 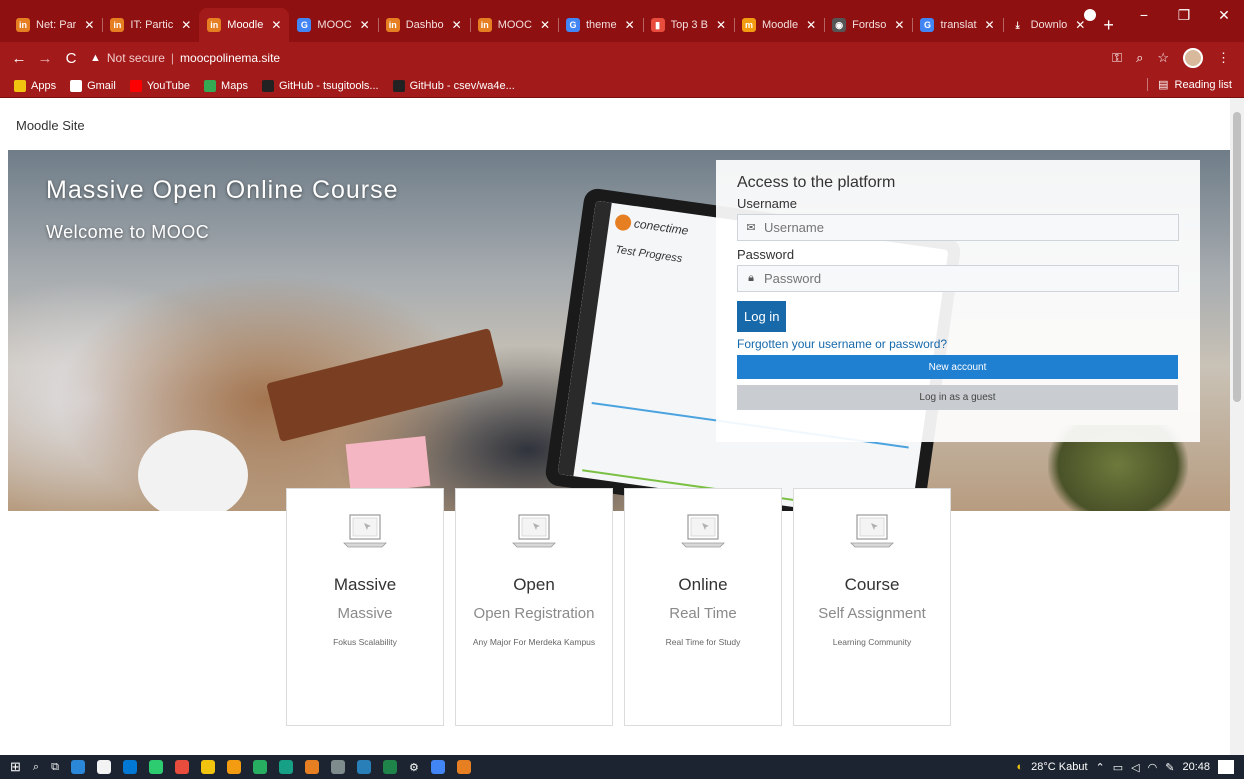 I want to click on close-window-icon: ✕, so click(x=1224, y=15).